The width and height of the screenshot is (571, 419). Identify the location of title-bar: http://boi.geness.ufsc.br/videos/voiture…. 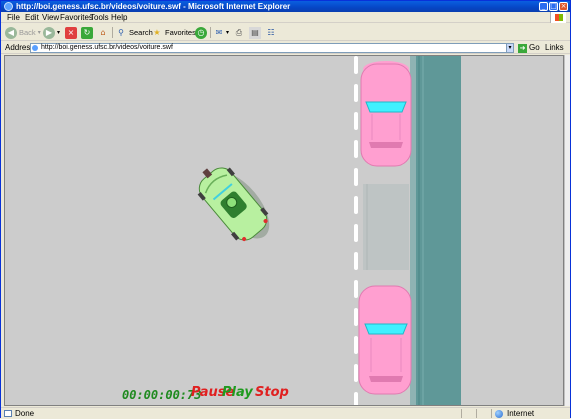
(285, 6).